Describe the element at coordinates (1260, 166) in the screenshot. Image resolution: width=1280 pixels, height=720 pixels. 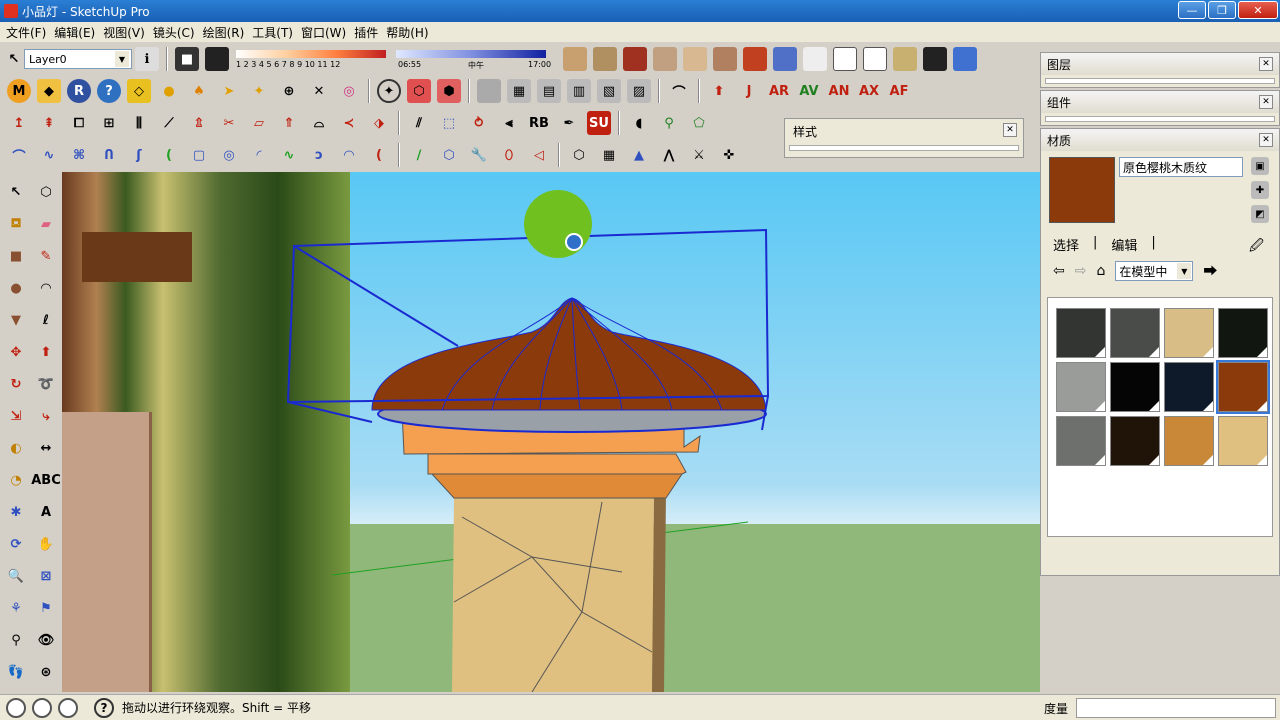
I see `display-secondary-icon: ▣` at that location.